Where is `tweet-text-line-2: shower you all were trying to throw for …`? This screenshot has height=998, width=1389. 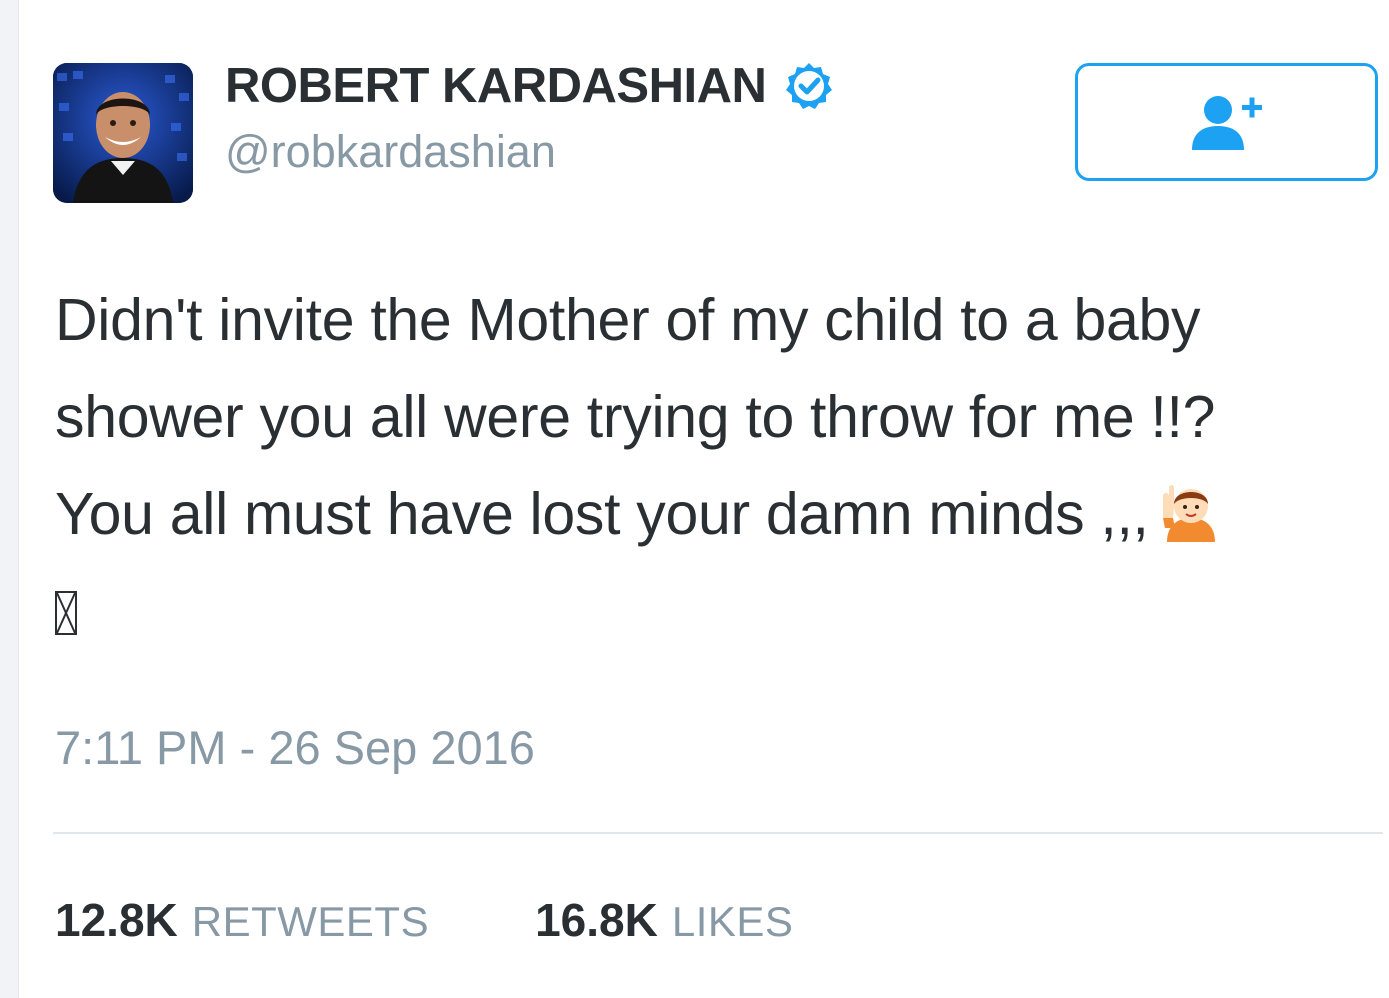
tweet-text-line-2: shower you all were trying to throw for … is located at coordinates (635, 417).